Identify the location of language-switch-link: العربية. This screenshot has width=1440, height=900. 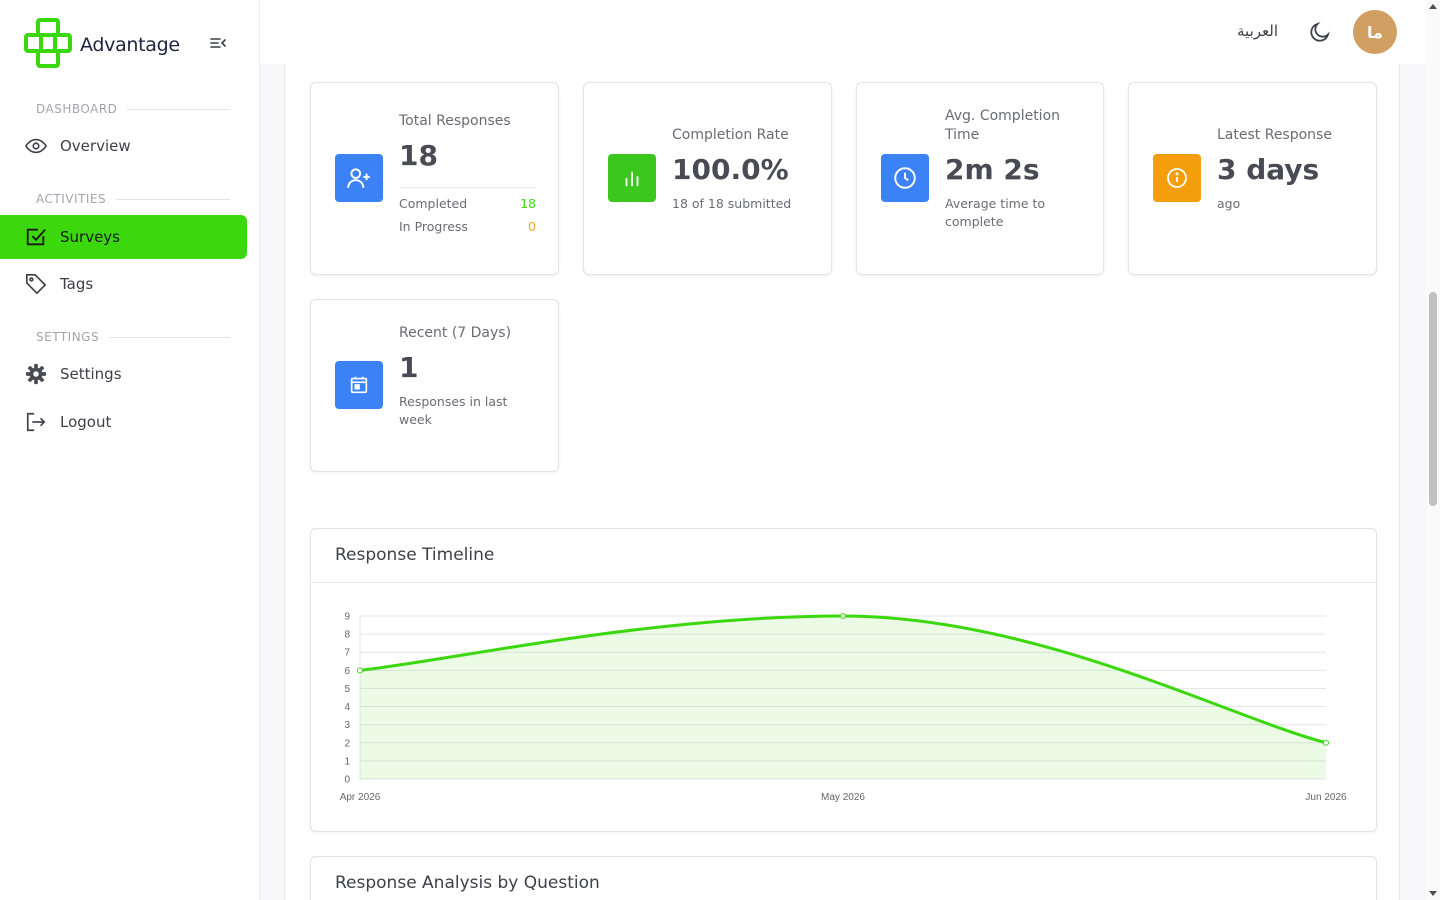
(1257, 31).